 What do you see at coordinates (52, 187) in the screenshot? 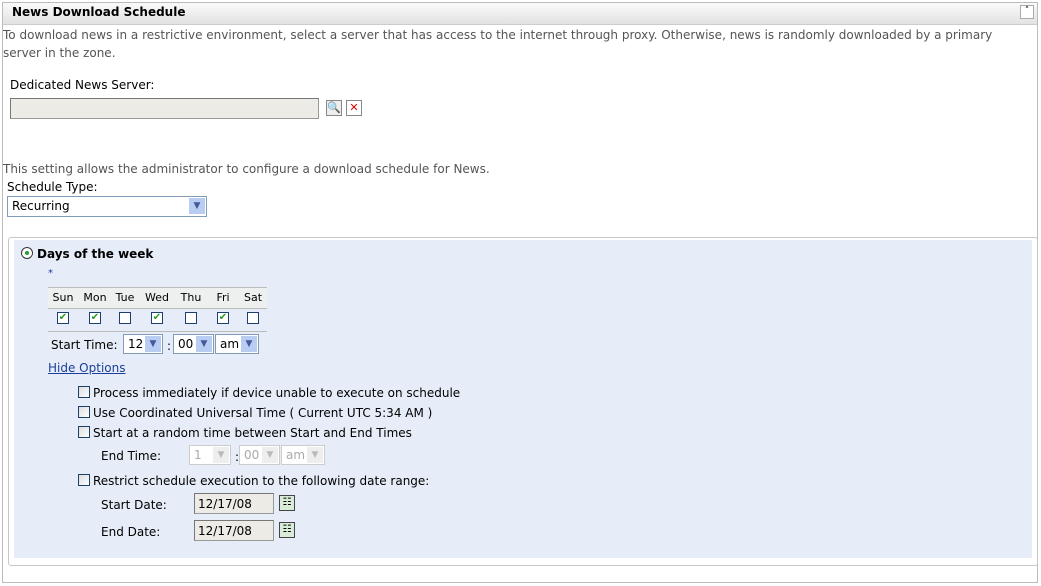
I see `schedule-type-label: Schedule Type:` at bounding box center [52, 187].